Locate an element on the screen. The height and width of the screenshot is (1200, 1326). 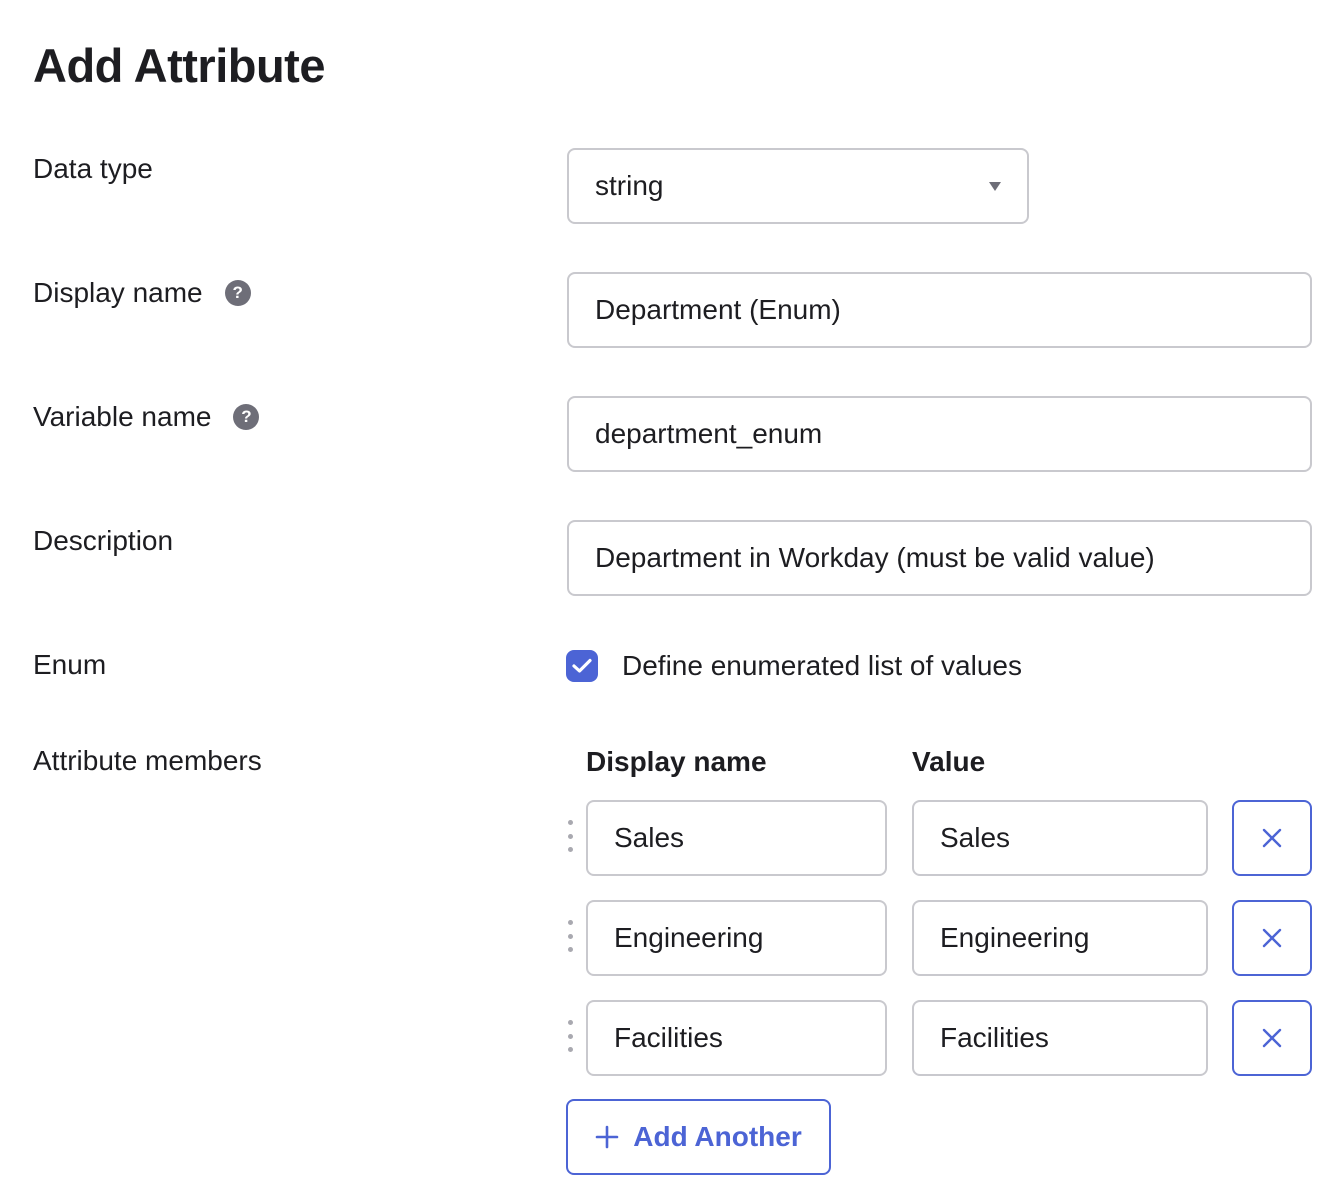
add-another-label: Add Another is located at coordinates (717, 1136).